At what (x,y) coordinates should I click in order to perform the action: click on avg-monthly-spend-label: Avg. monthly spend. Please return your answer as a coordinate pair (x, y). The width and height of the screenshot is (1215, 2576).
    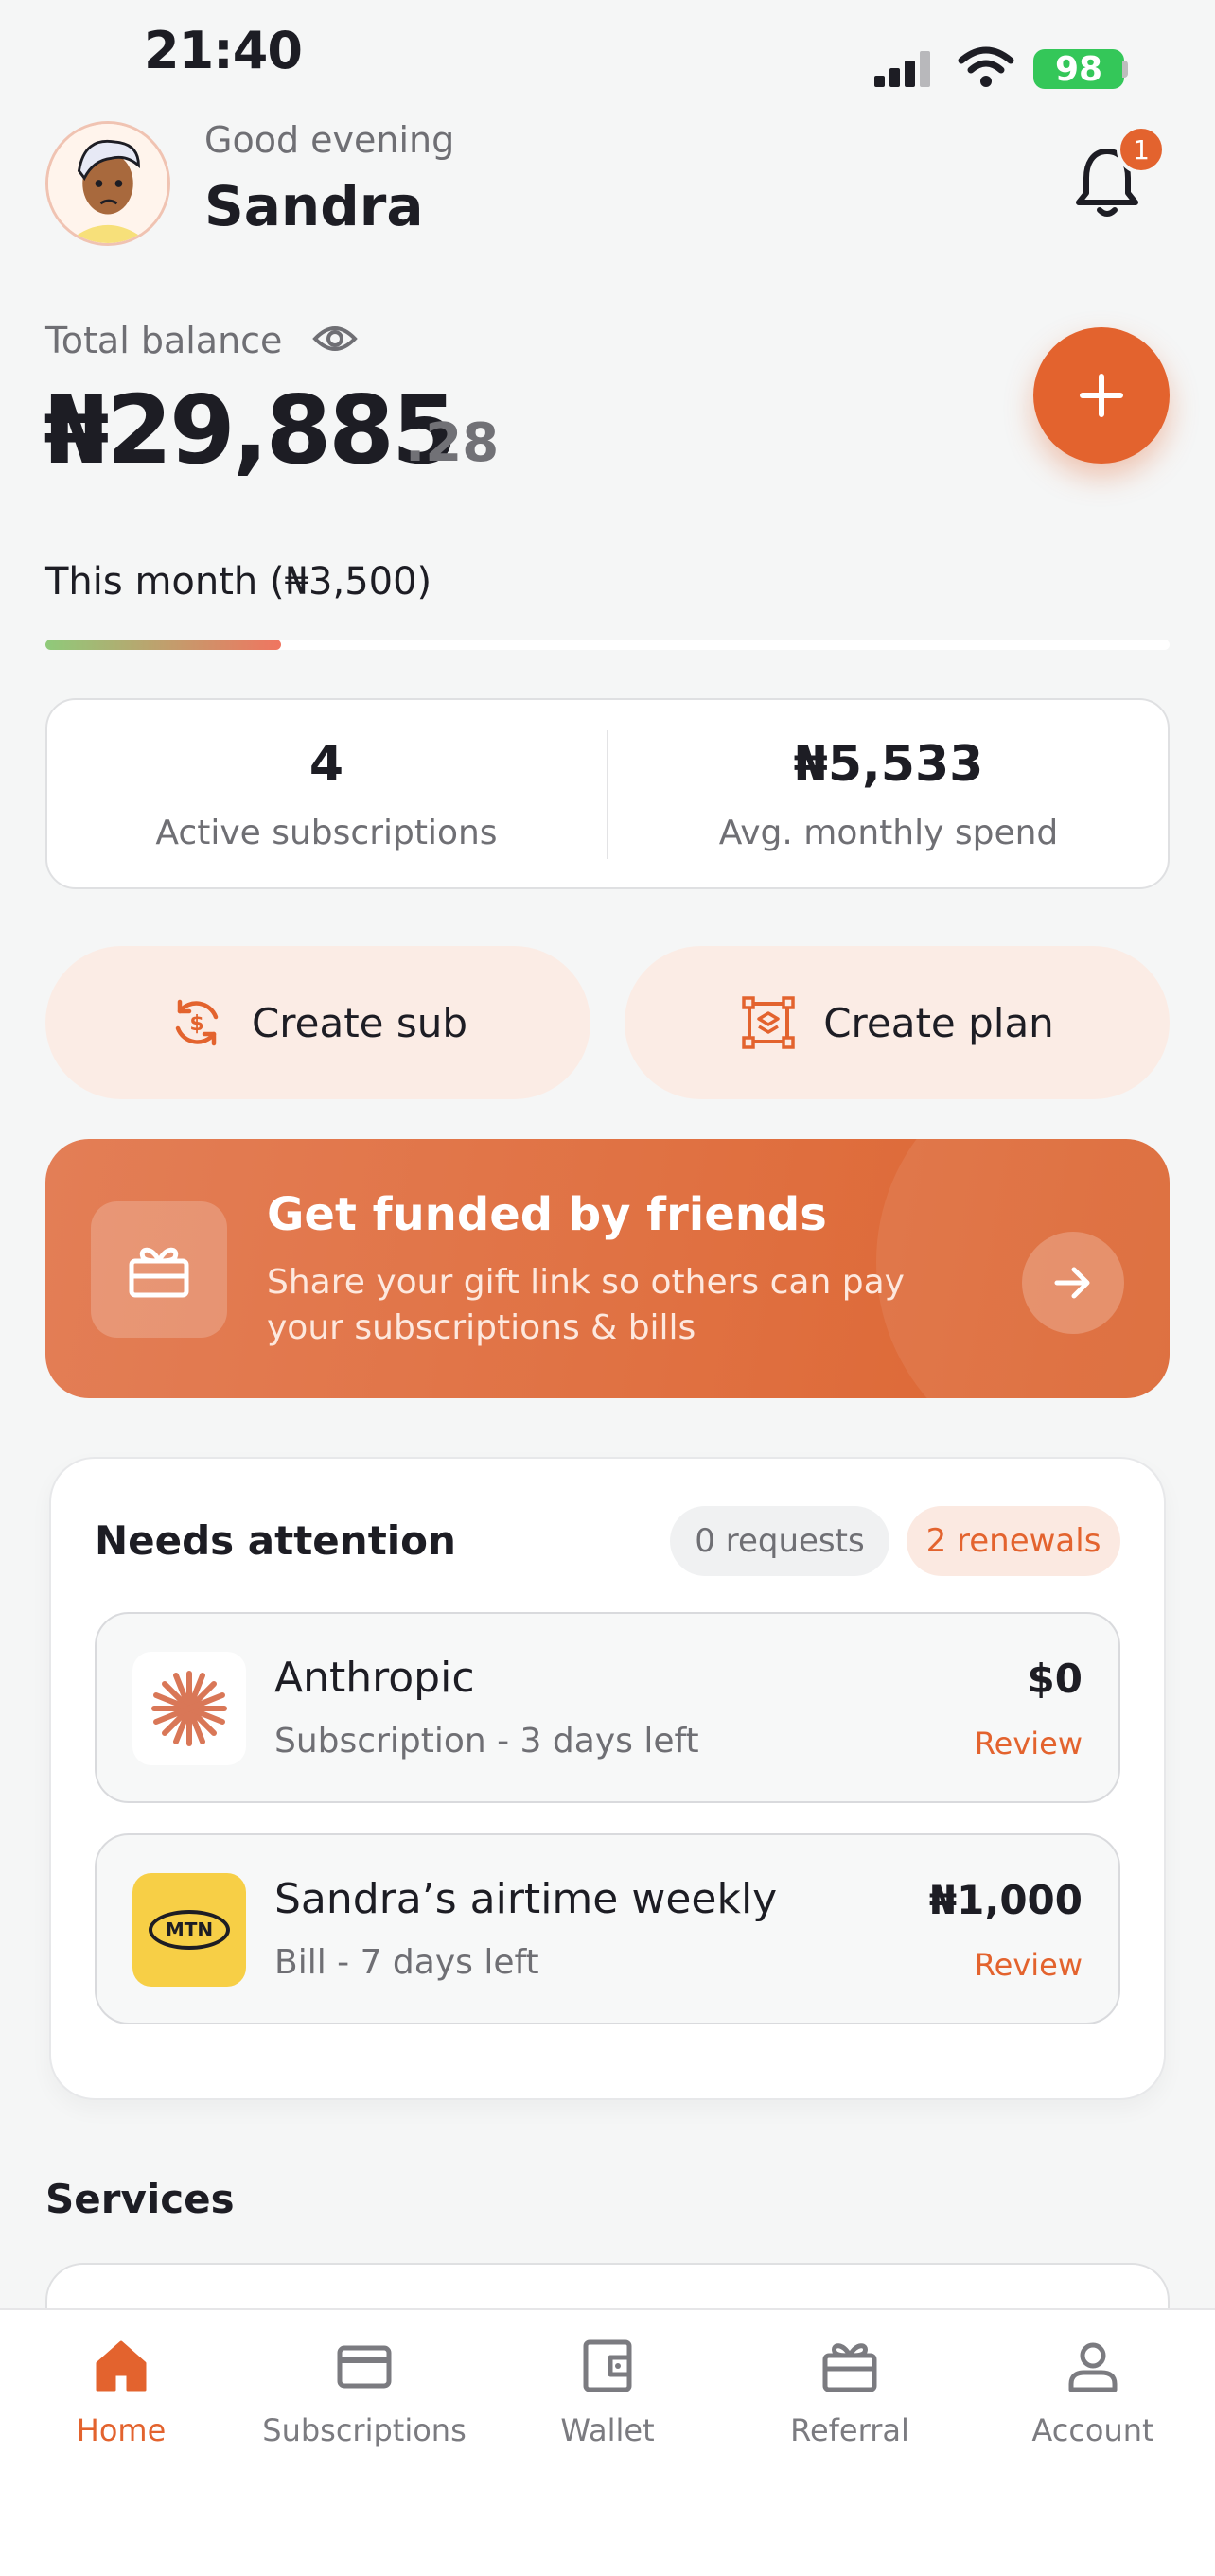
    Looking at the image, I should click on (888, 833).